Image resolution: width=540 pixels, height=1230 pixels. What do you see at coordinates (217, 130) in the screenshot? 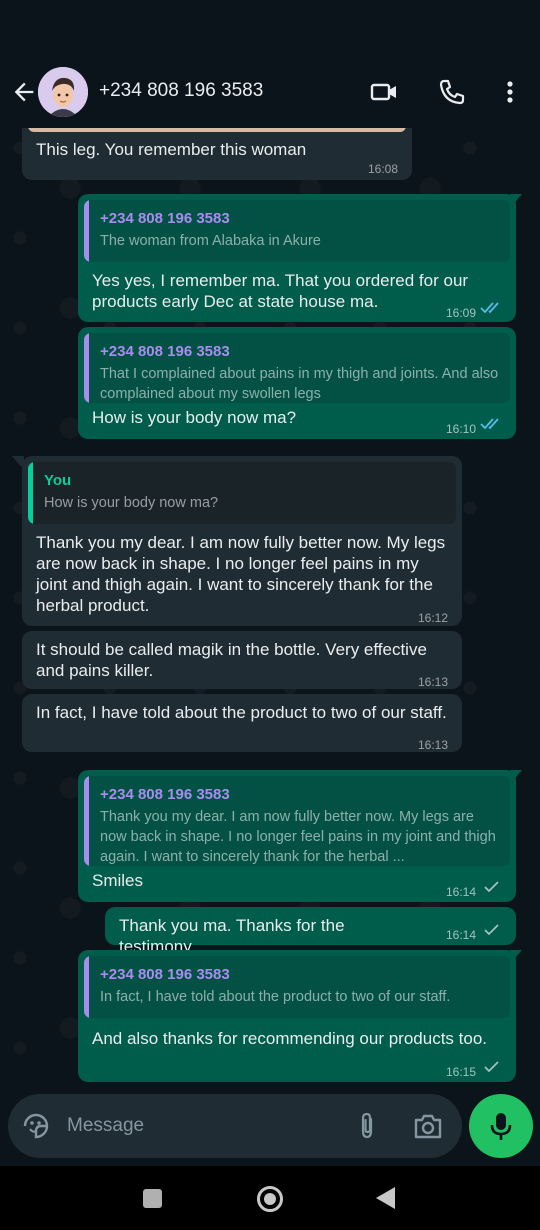
I see `image-preview` at bounding box center [217, 130].